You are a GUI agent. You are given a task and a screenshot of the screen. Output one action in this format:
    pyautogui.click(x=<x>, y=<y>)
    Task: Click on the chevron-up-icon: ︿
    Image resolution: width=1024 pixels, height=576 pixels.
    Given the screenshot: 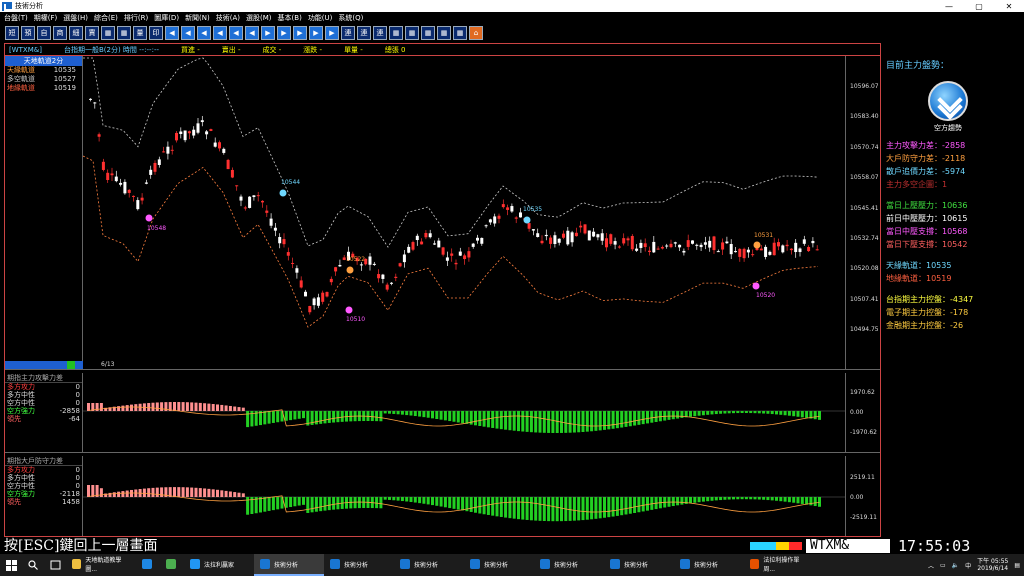 What is the action you would take?
    pyautogui.click(x=931, y=565)
    